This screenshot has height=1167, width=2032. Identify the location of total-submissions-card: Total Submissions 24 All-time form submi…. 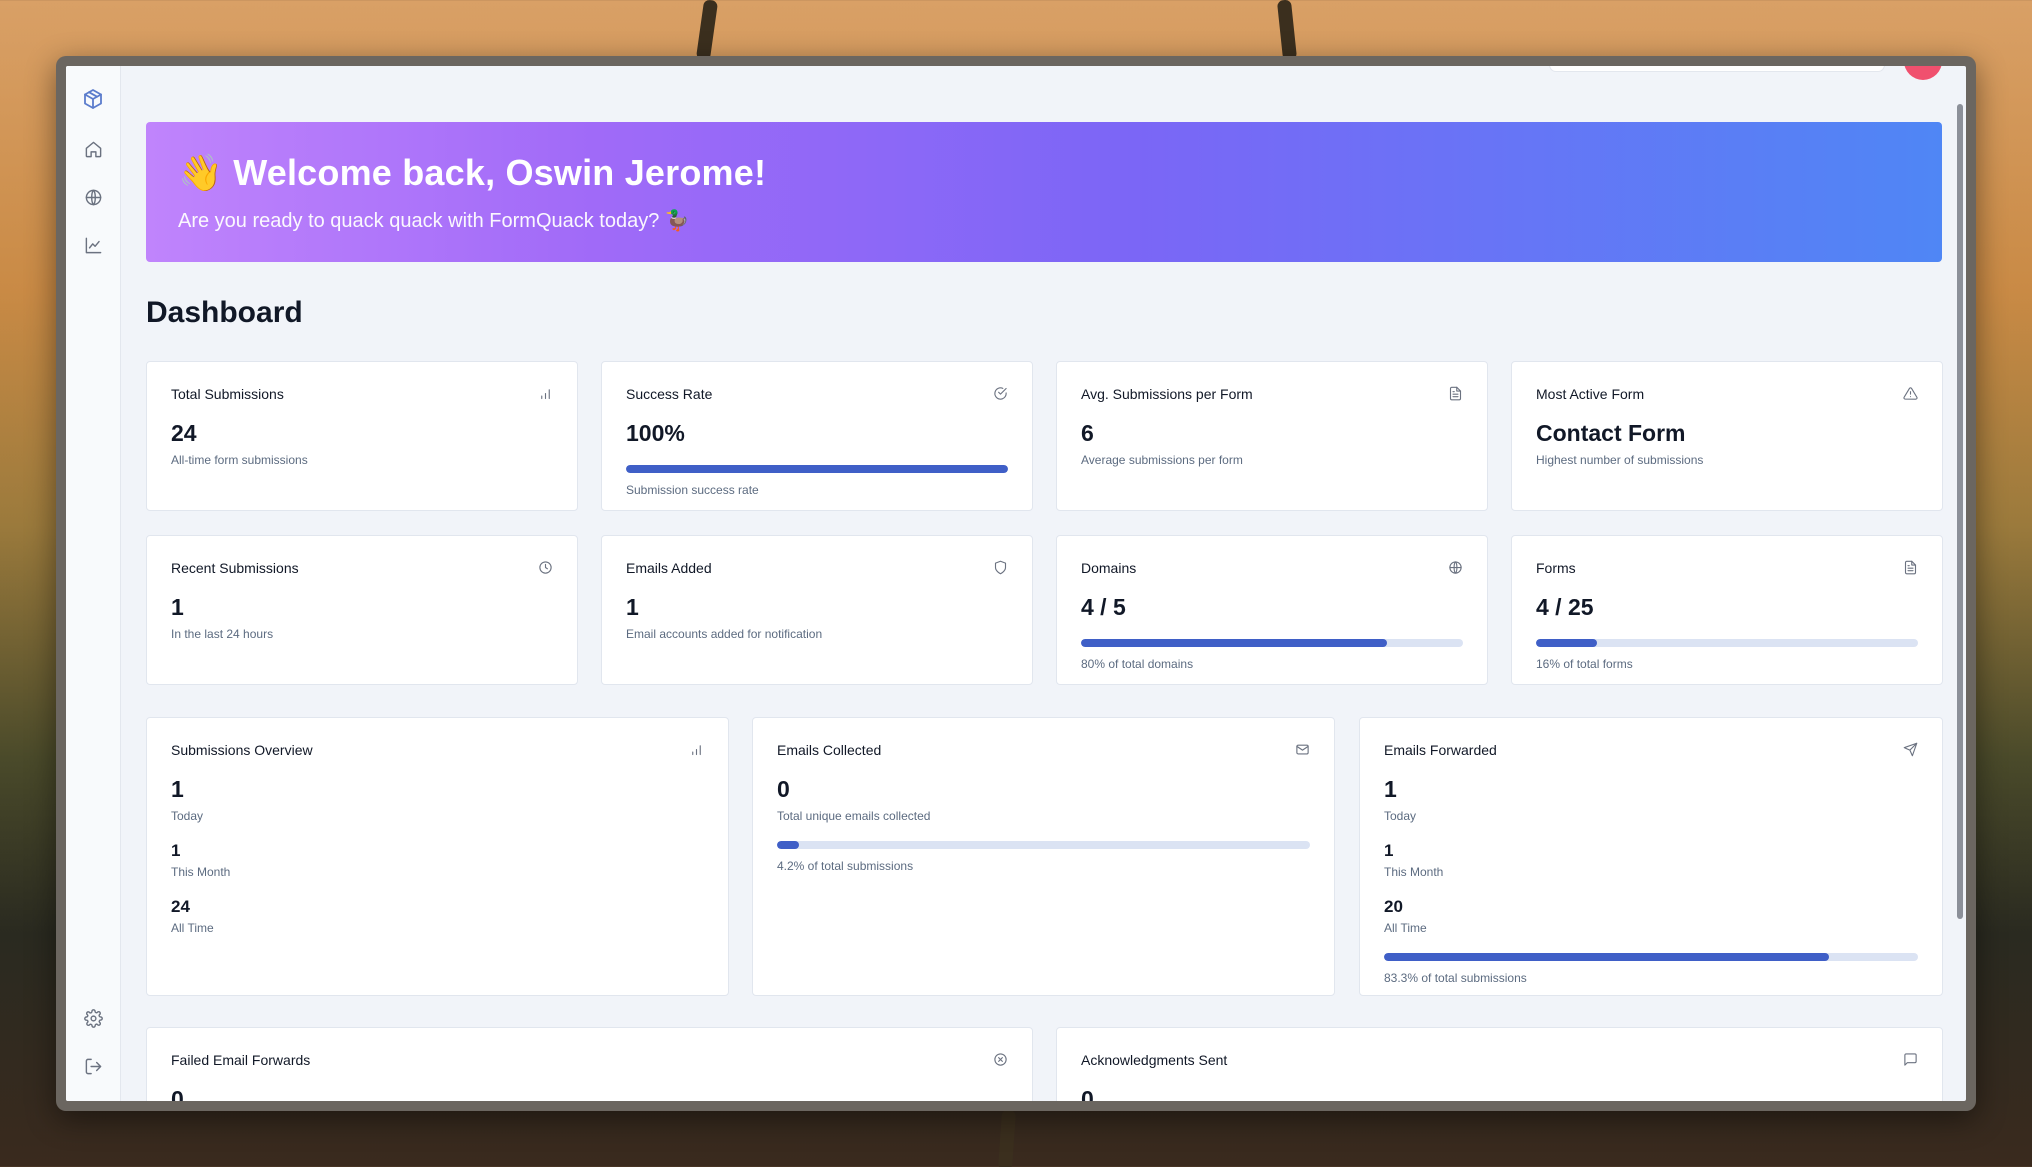
(362, 436).